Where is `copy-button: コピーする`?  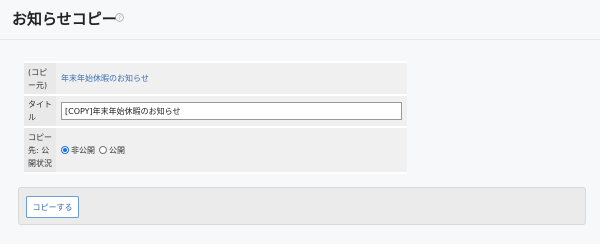 copy-button: コピーする is located at coordinates (52, 207).